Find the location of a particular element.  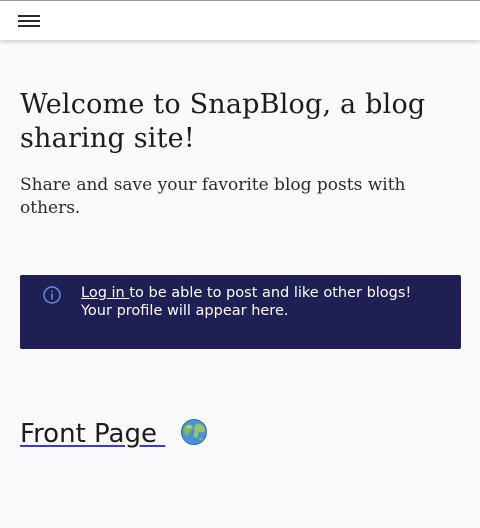

info-line1-text: to be able to post and like other blogs! is located at coordinates (270, 293).